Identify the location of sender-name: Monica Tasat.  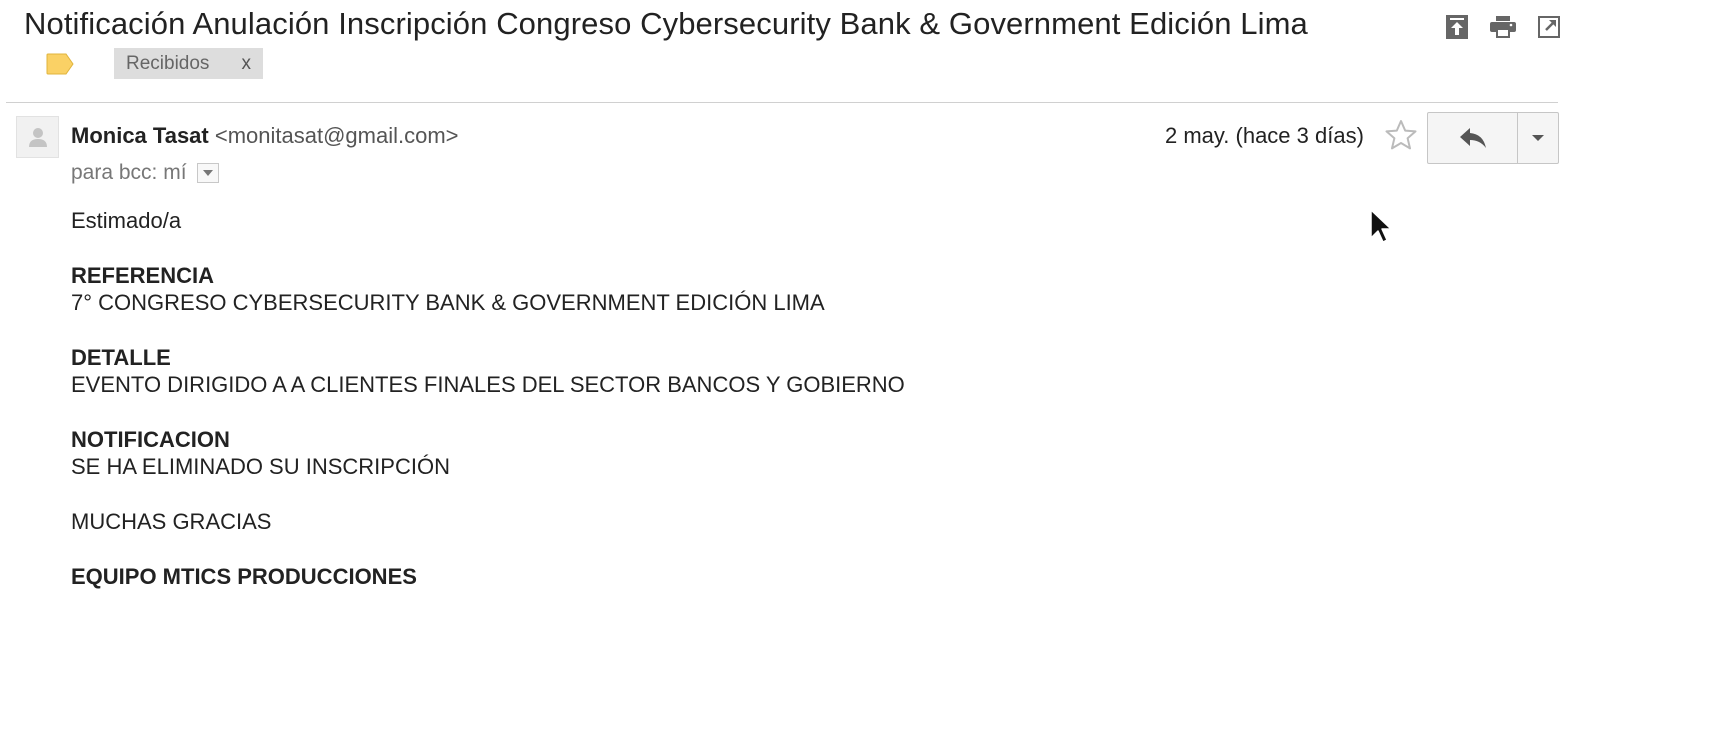
(140, 135).